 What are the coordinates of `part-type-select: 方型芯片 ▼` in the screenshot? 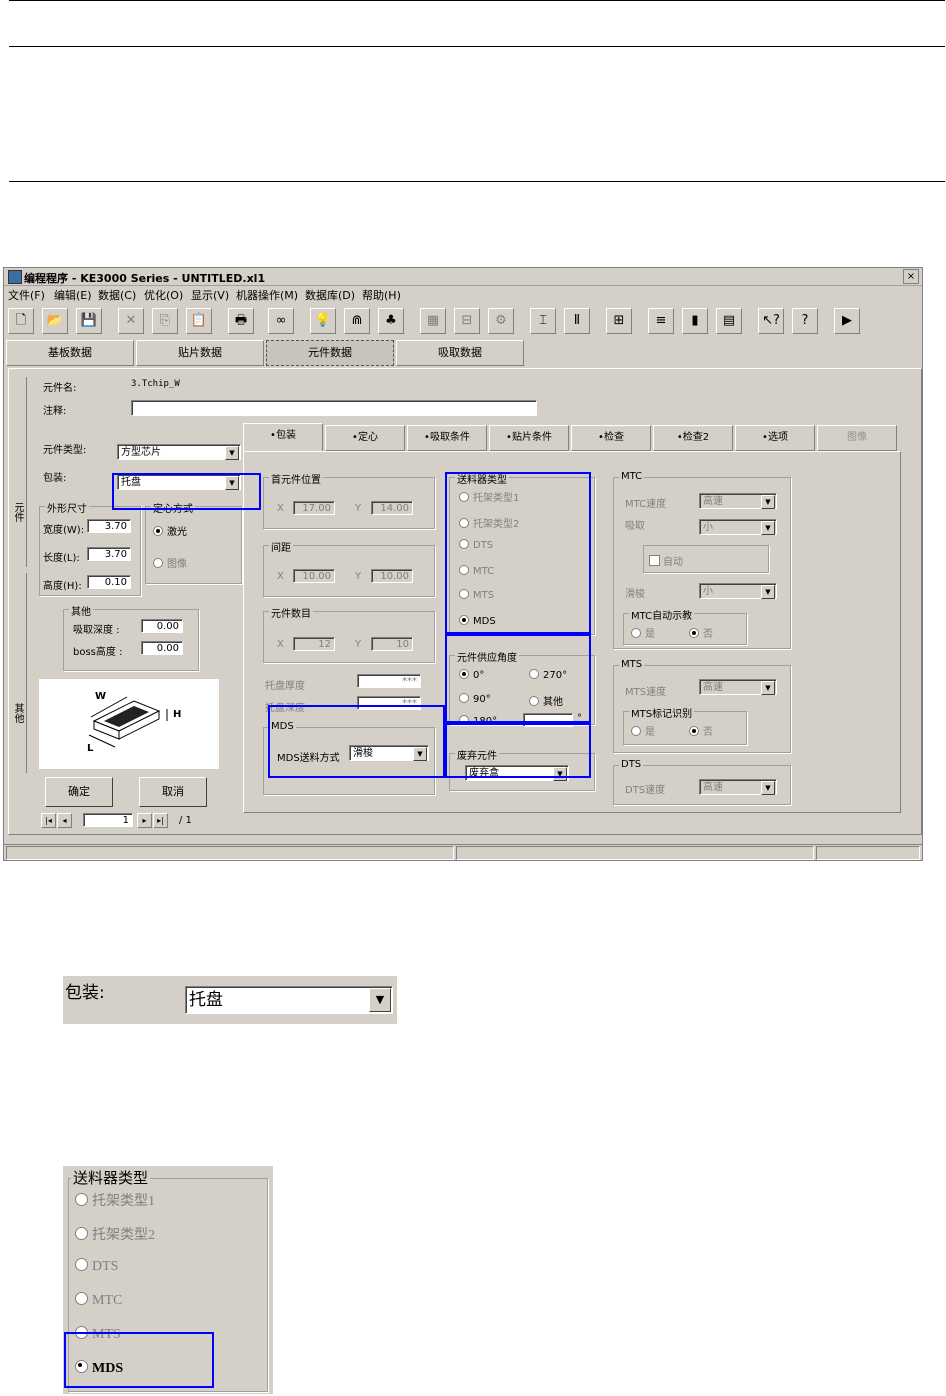 It's located at (179, 452).